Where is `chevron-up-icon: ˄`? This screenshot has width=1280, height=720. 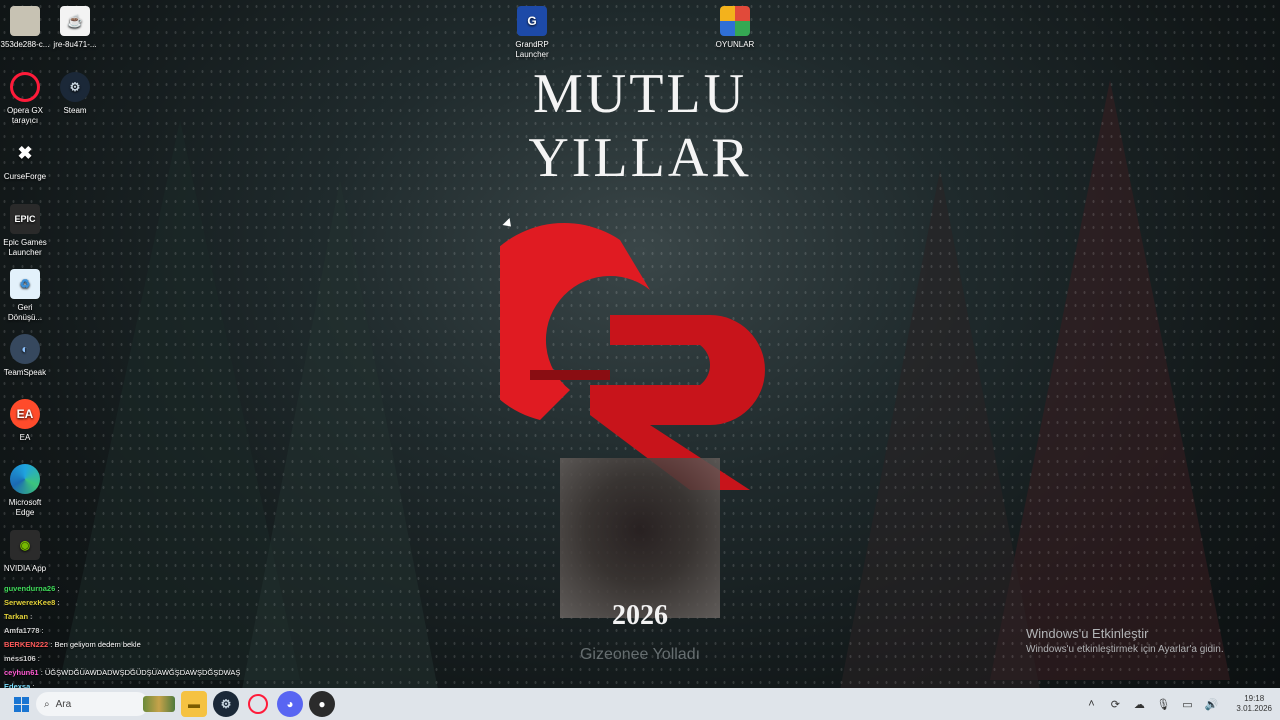 chevron-up-icon: ˄ is located at coordinates (1091, 704).